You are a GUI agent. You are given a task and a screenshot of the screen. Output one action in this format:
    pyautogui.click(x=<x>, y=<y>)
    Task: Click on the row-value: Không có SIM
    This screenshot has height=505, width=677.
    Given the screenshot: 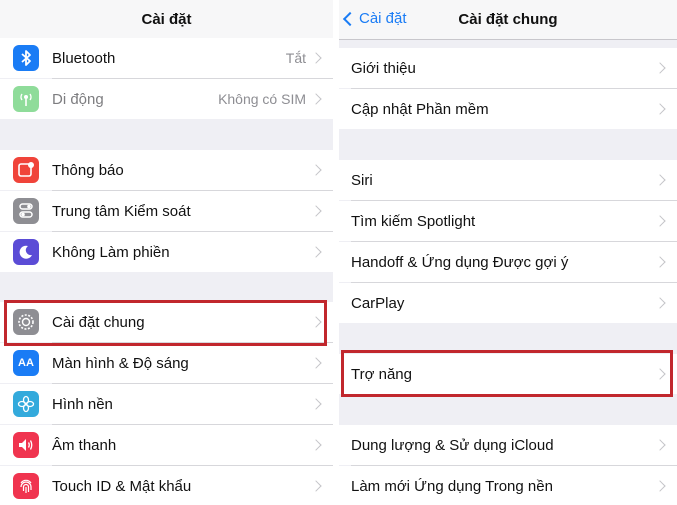 What is the action you would take?
    pyautogui.click(x=262, y=99)
    